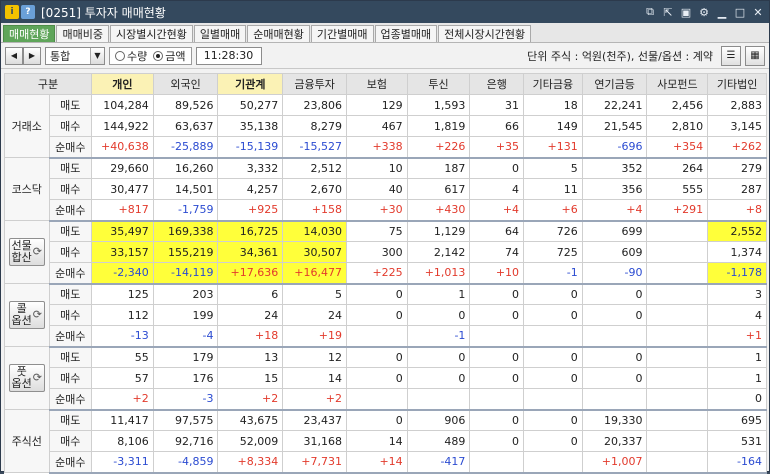 This screenshot has width=770, height=474. I want to click on maximize-icon: □, so click(740, 12).